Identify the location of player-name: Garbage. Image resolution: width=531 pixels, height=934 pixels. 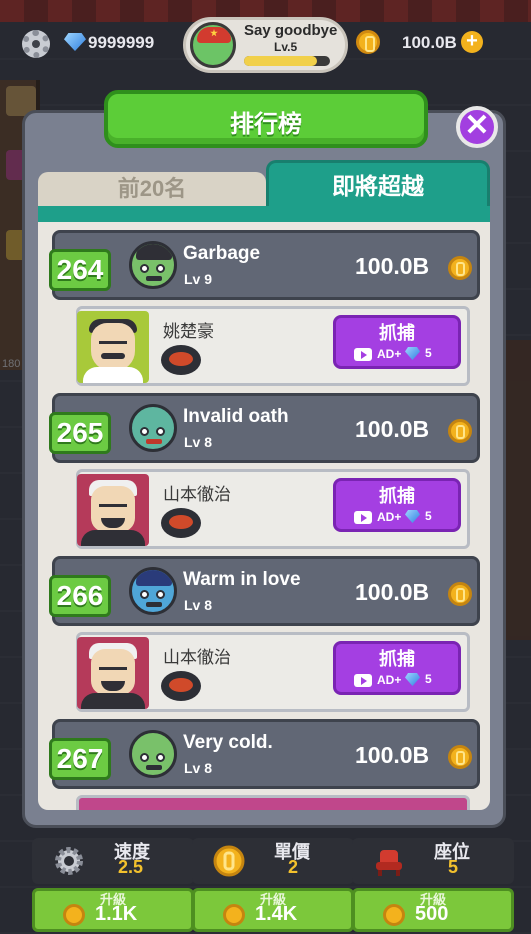
(222, 253).